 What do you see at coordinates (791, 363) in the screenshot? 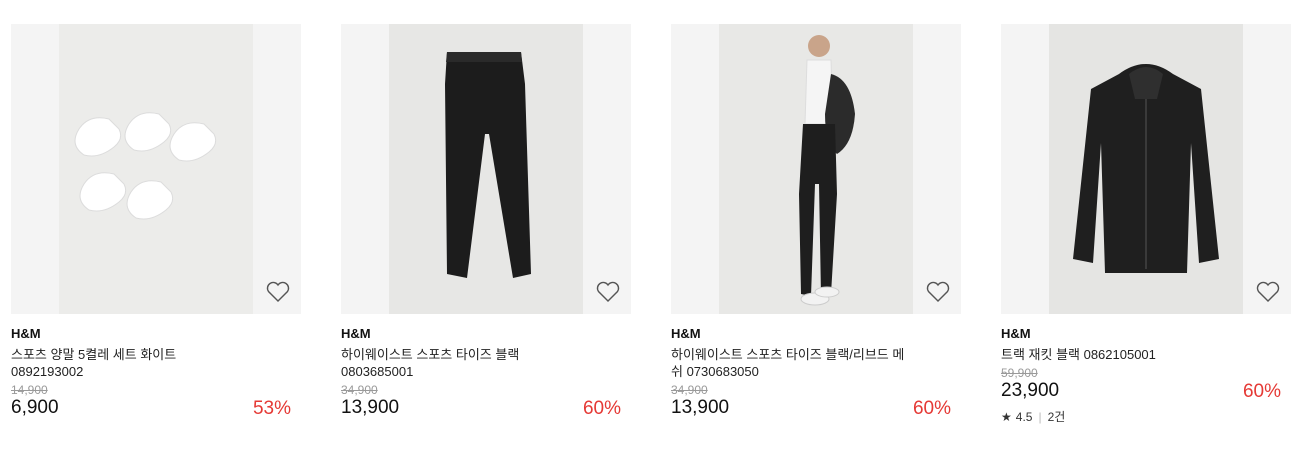
I see `product-name: 하이웨이스트 스포츠 타이즈 블랙/리브드 메쉬 0730683050` at bounding box center [791, 363].